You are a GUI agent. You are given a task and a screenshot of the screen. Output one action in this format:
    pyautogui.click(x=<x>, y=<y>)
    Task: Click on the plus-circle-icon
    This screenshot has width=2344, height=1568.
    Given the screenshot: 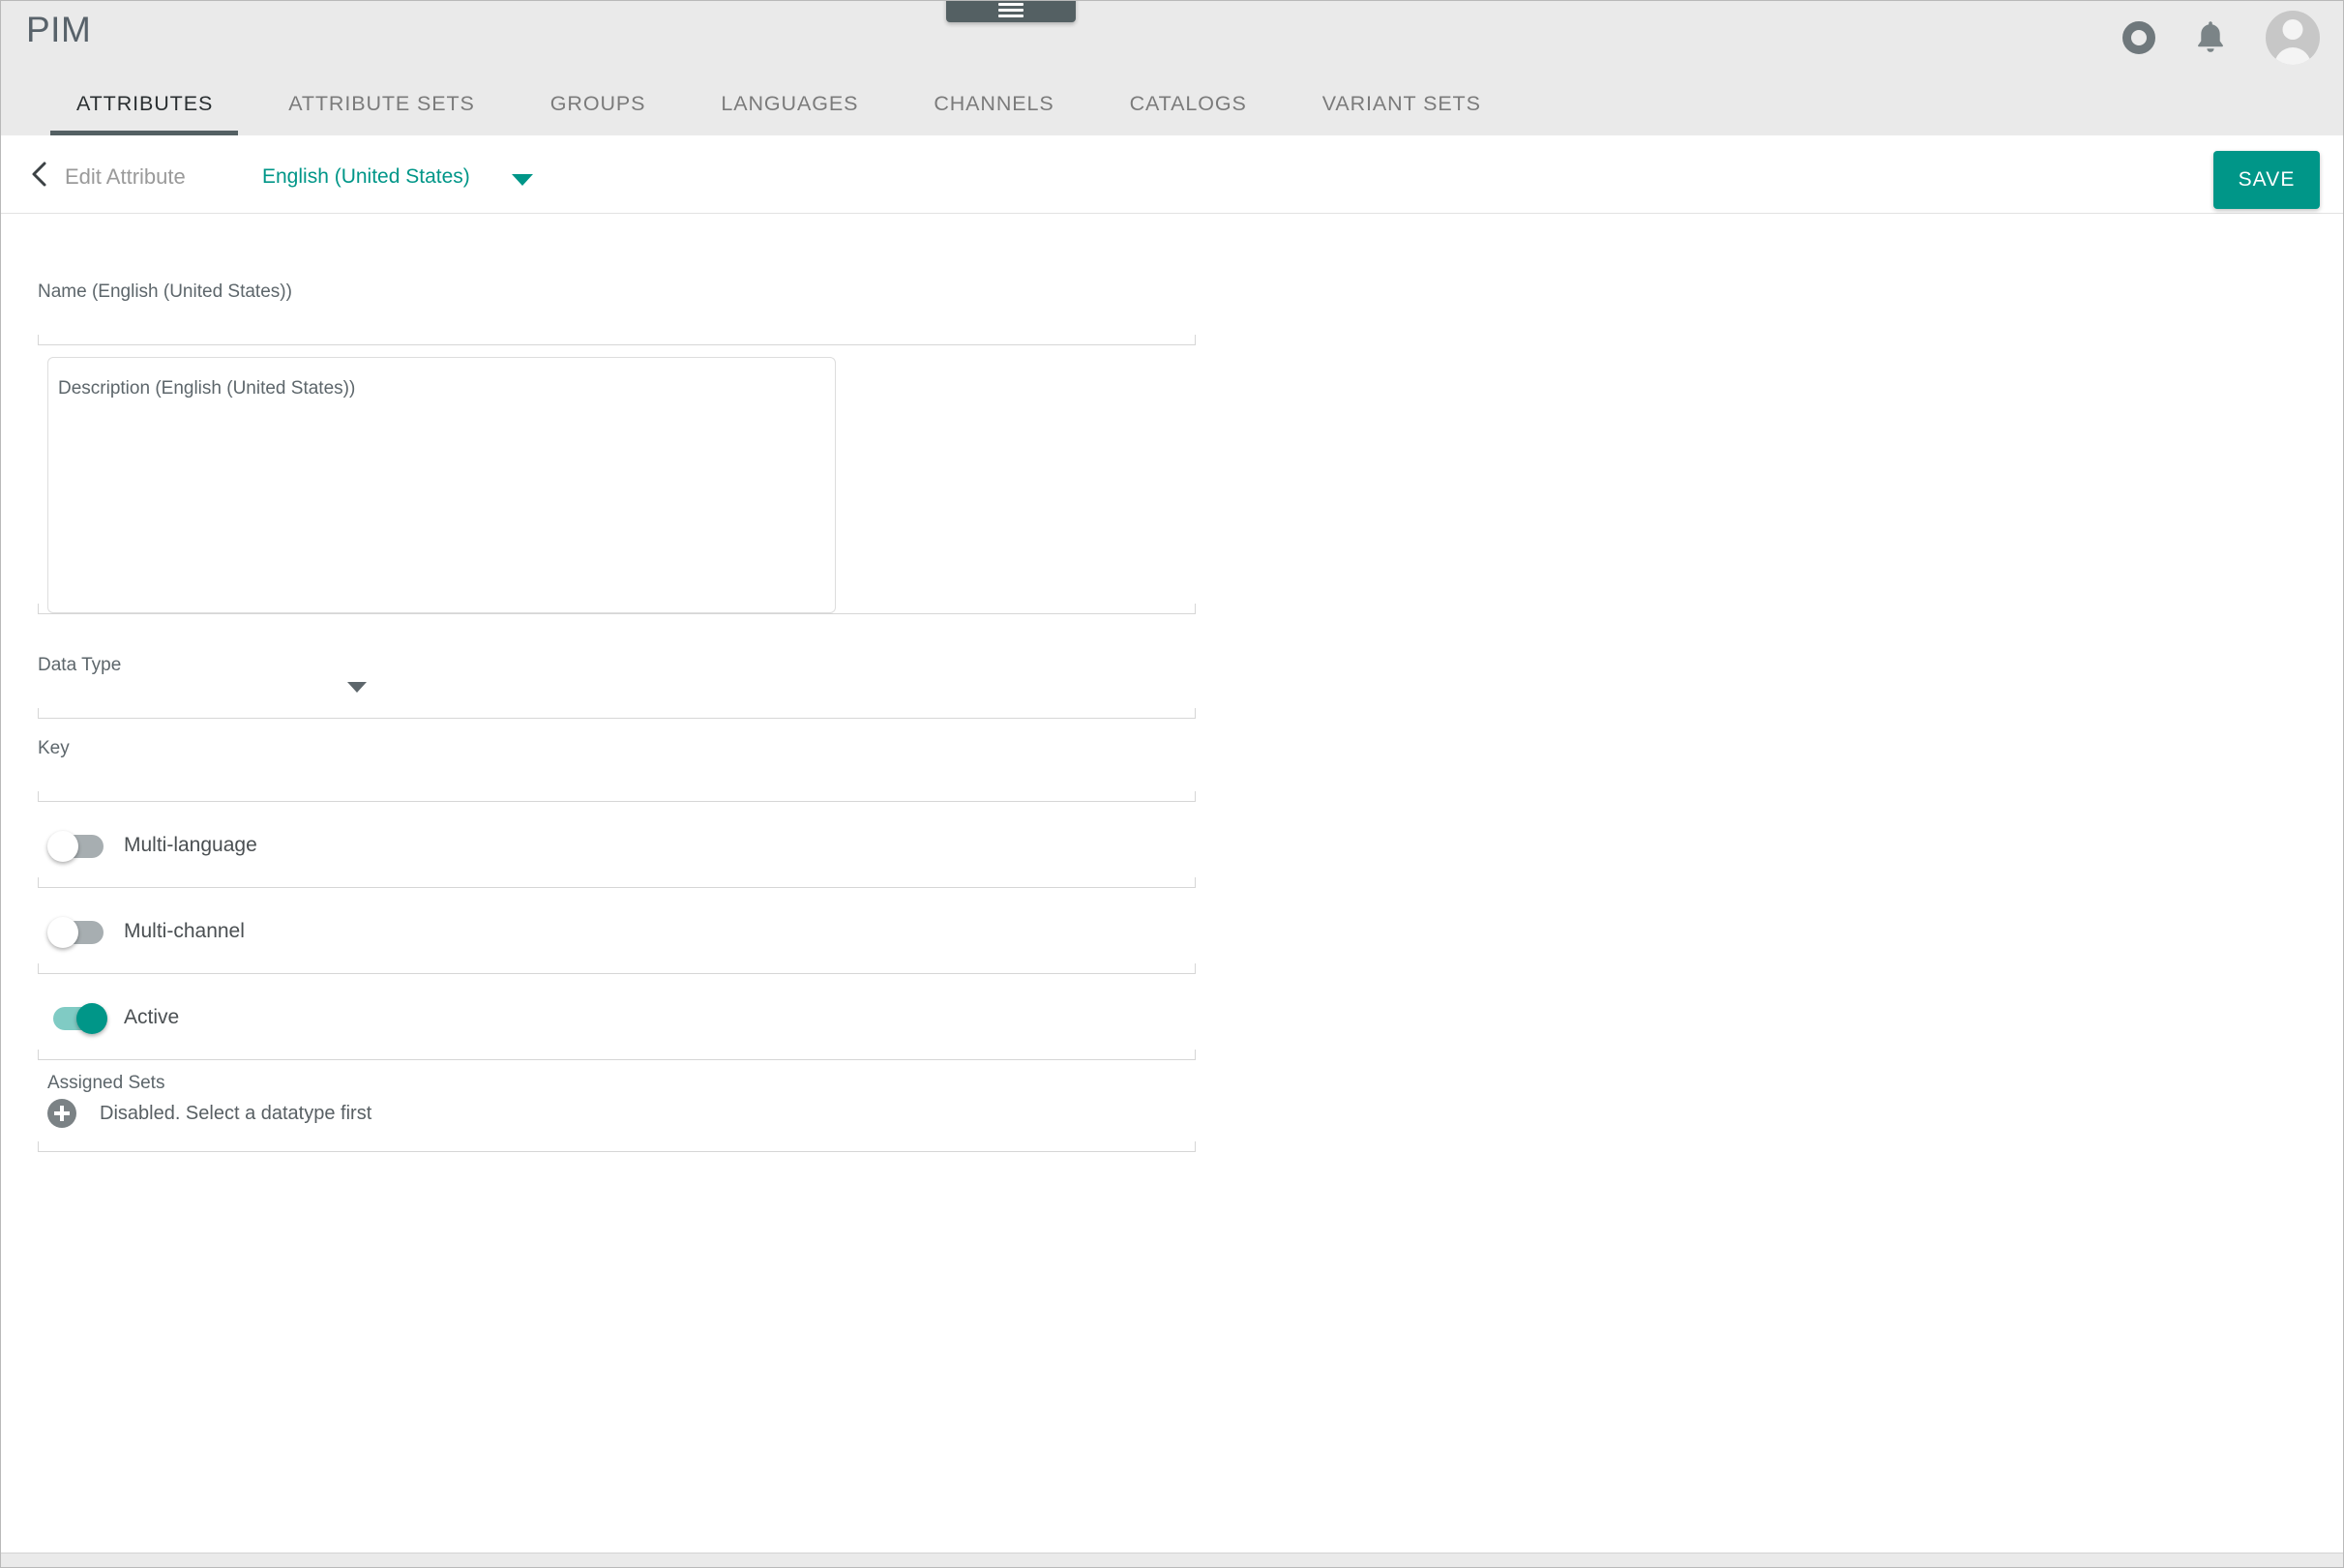 What is the action you would take?
    pyautogui.click(x=61, y=1113)
    